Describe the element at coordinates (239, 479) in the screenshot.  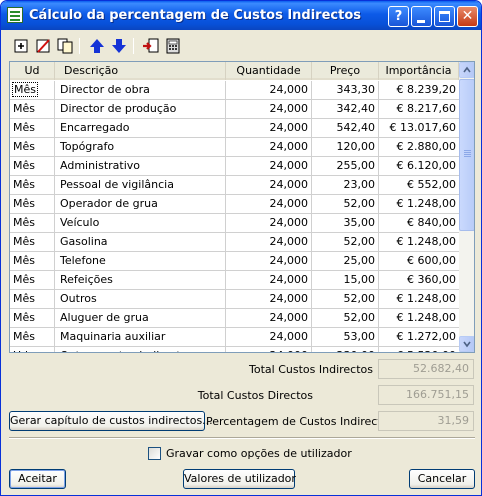
I see `user-values-button: Valores de utilizador` at that location.